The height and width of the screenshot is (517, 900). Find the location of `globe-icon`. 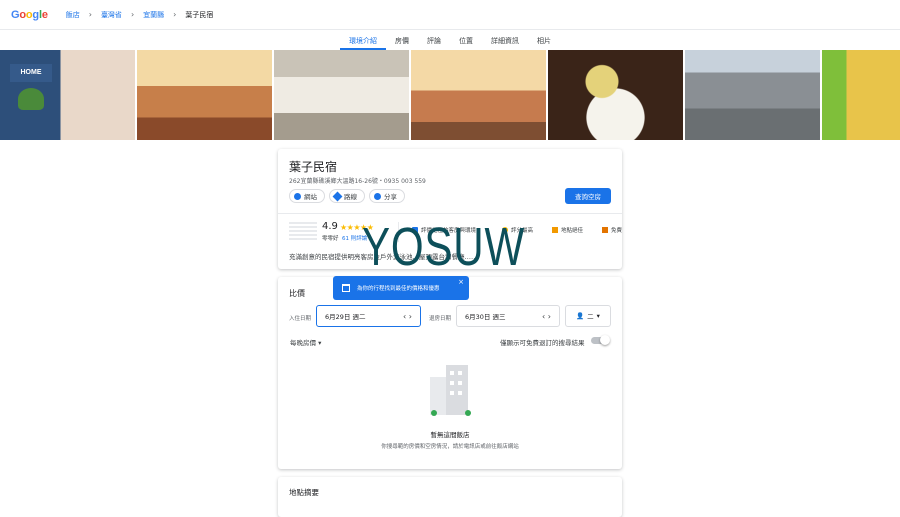

globe-icon is located at coordinates (297, 196).